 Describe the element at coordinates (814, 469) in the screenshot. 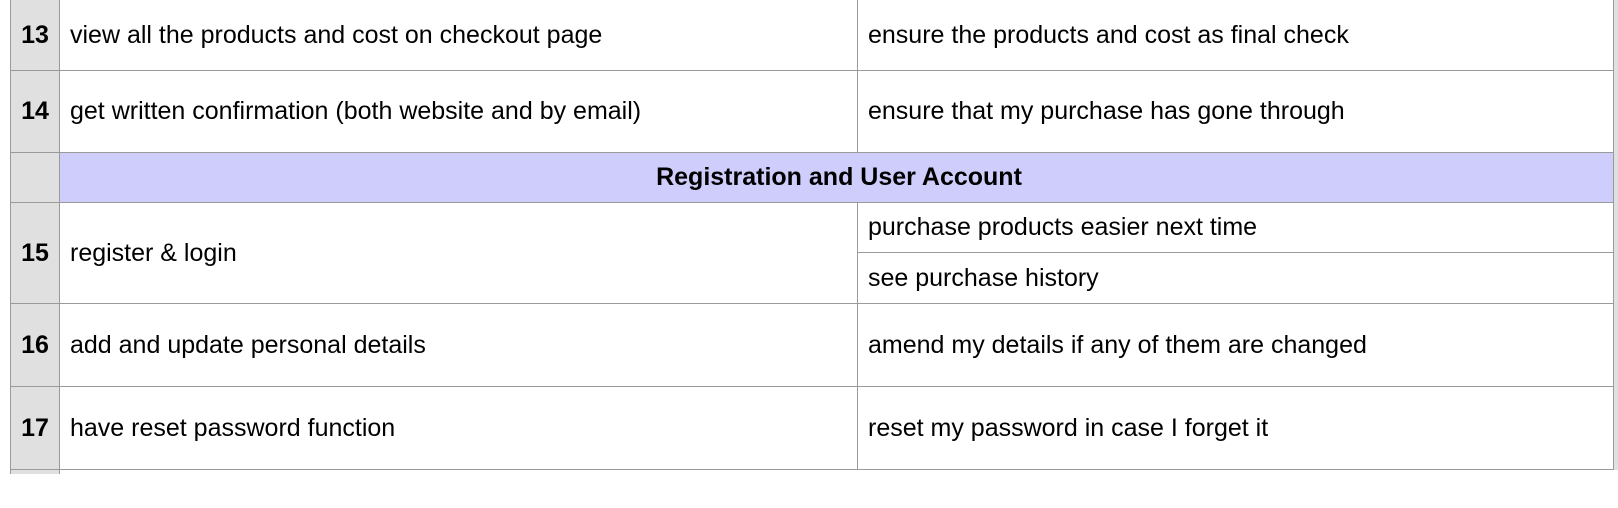

I see `row-divider` at that location.